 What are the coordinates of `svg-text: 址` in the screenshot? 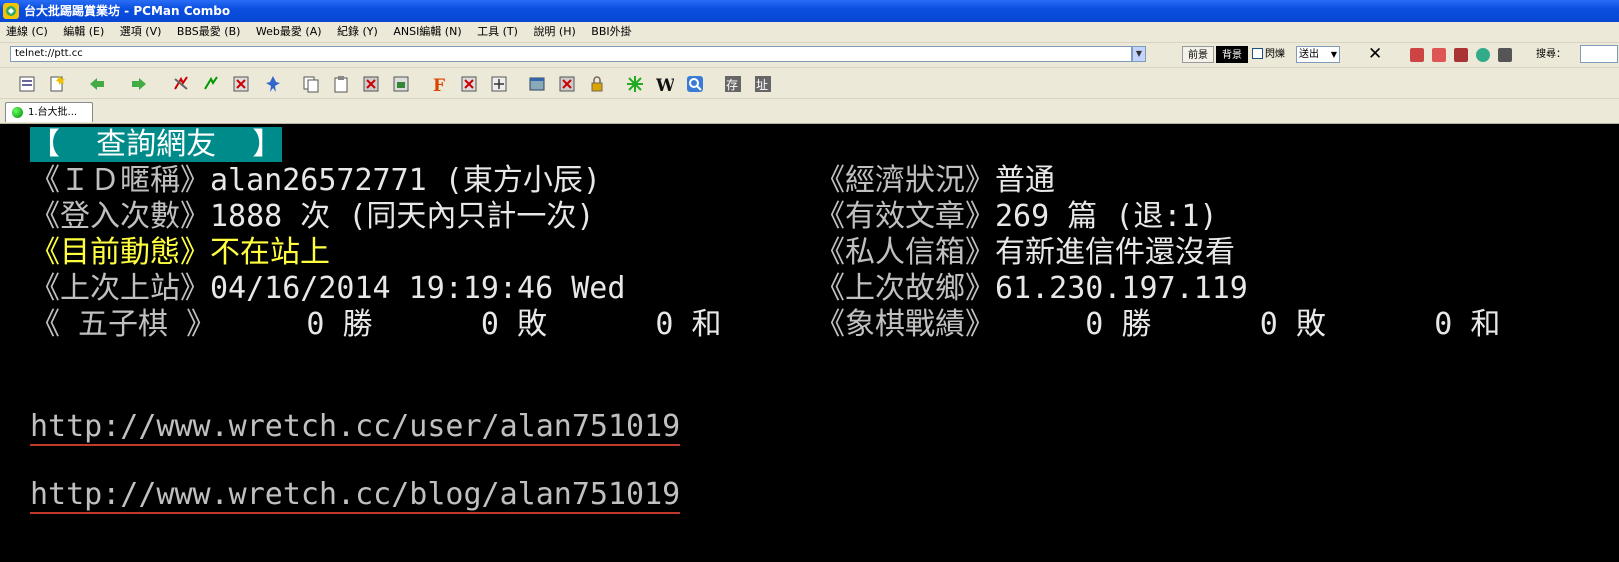 It's located at (762, 85).